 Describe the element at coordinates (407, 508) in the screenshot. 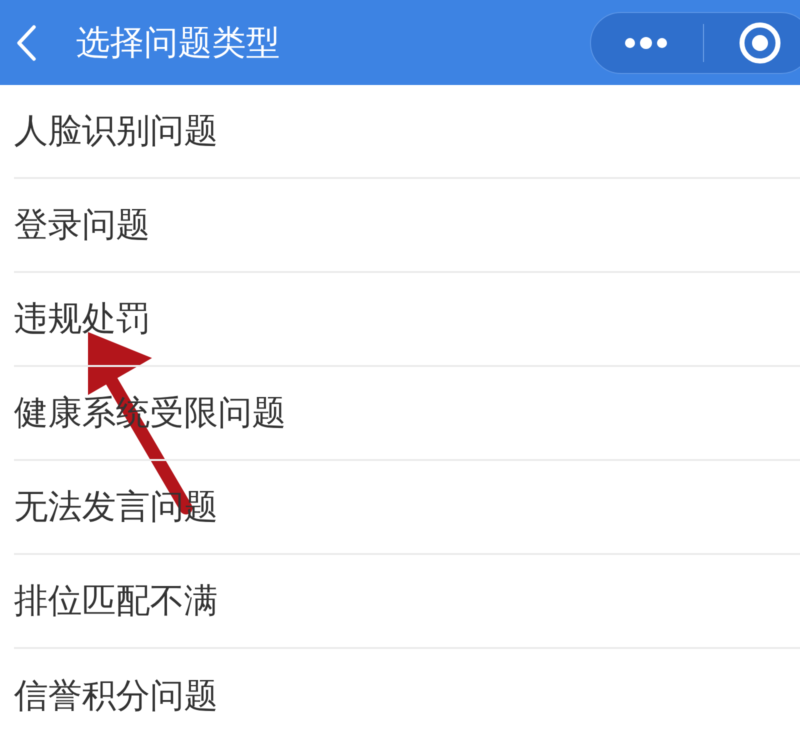

I see `list-item: 无法发言问题` at that location.